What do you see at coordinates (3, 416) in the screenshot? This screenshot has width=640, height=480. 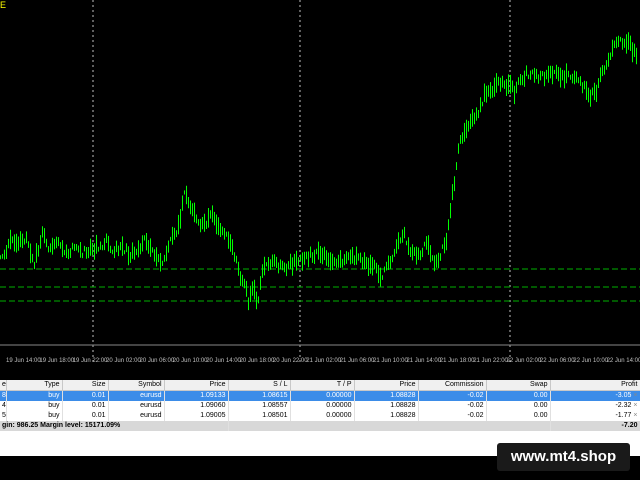 I see `order-id: 5` at bounding box center [3, 416].